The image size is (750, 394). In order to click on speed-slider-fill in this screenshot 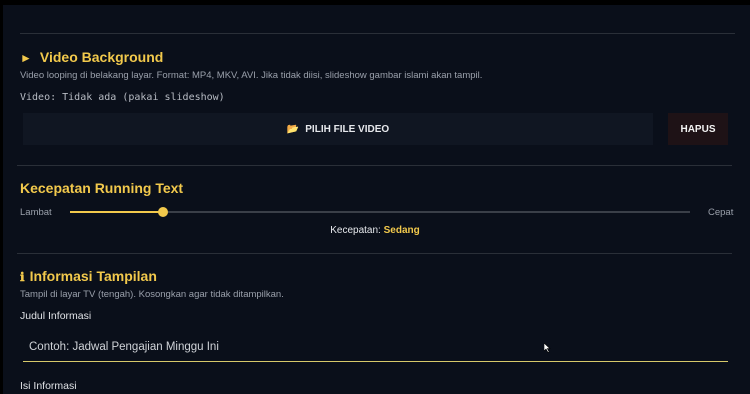, I will do `click(116, 212)`.